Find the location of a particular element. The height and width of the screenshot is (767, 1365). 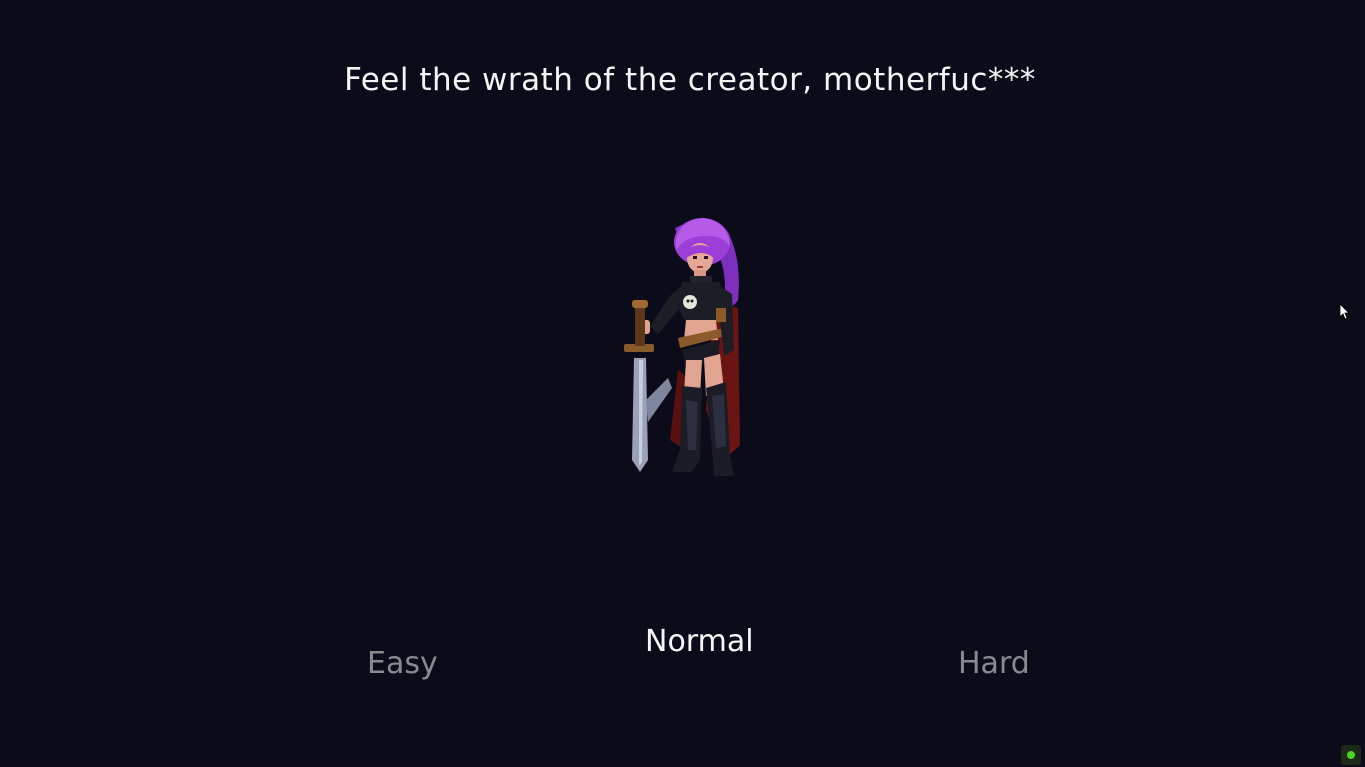

character-sprite is located at coordinates (682, 347).